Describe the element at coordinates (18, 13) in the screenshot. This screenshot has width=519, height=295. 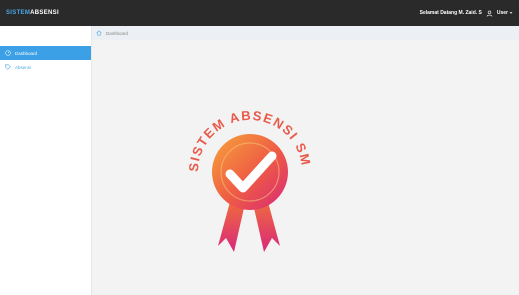
I see `brand-prefix: SISTEM` at that location.